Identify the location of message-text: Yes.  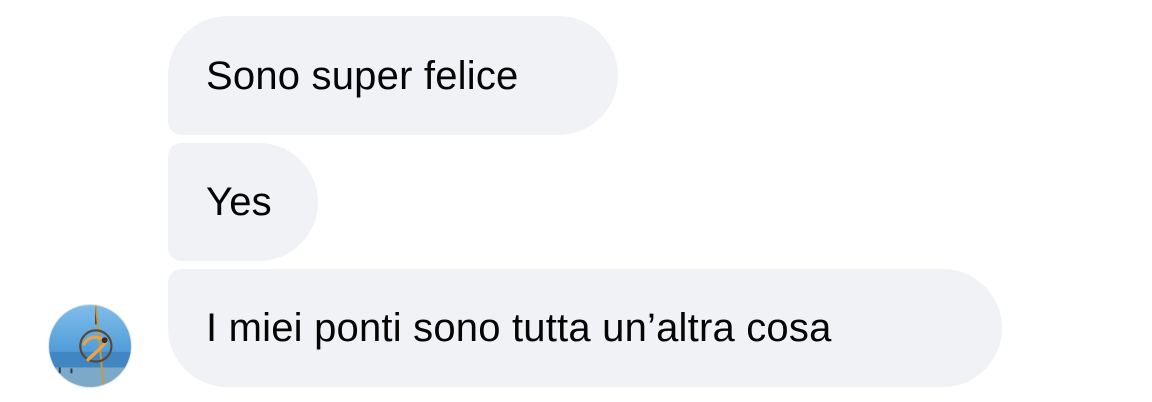
(239, 202).